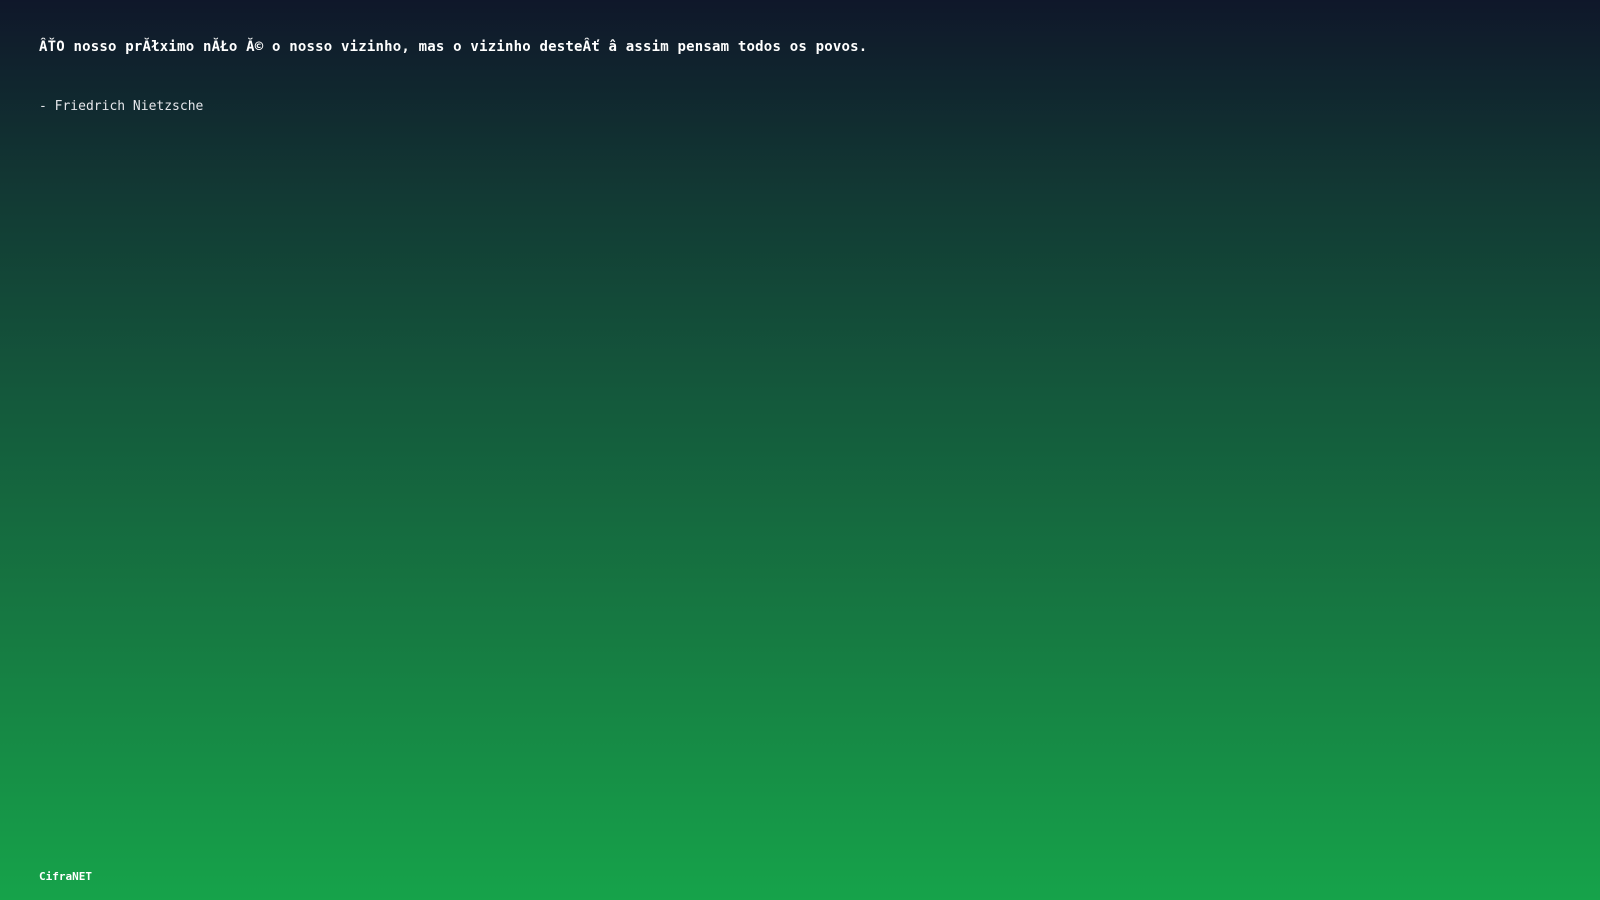 The width and height of the screenshot is (1600, 900). Describe the element at coordinates (121, 106) in the screenshot. I see `quote-author: - Friedrich Nietzsche` at that location.